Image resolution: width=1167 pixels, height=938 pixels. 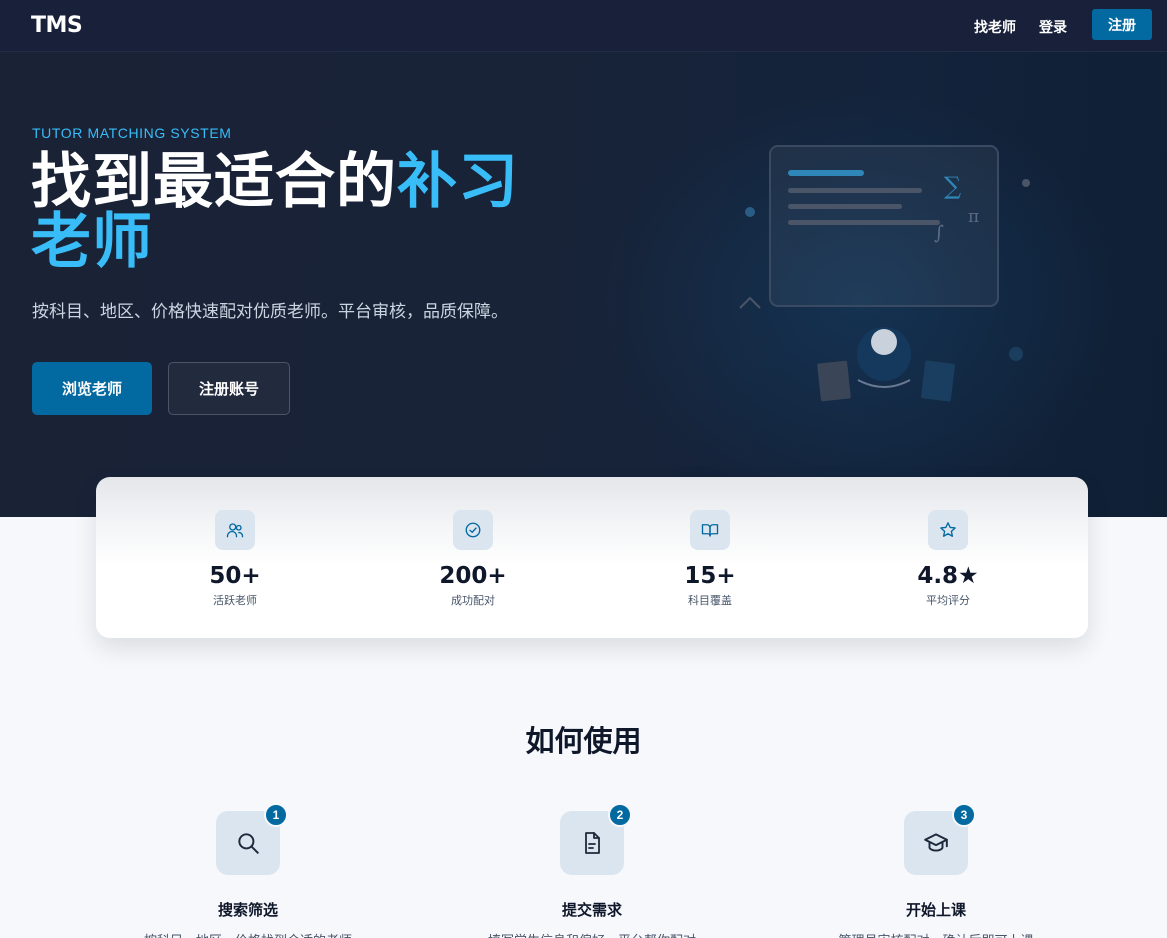 What do you see at coordinates (473, 601) in the screenshot?
I see `stat-label: 成功配对` at bounding box center [473, 601].